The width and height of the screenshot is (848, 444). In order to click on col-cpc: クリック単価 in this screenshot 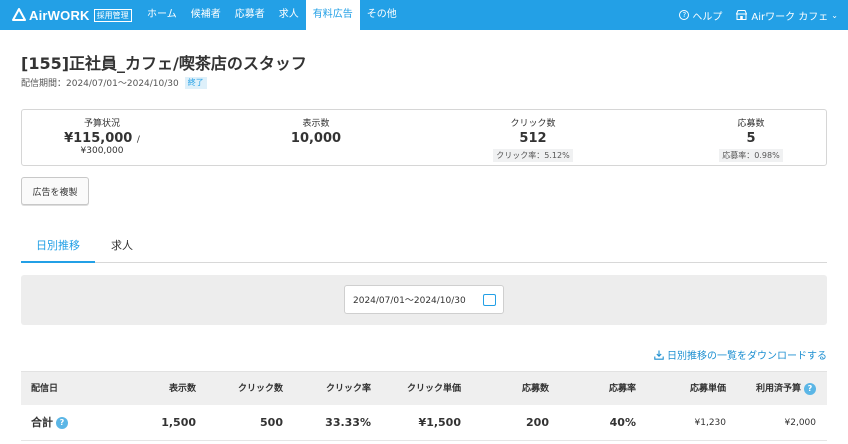, I will do `click(433, 389)`.